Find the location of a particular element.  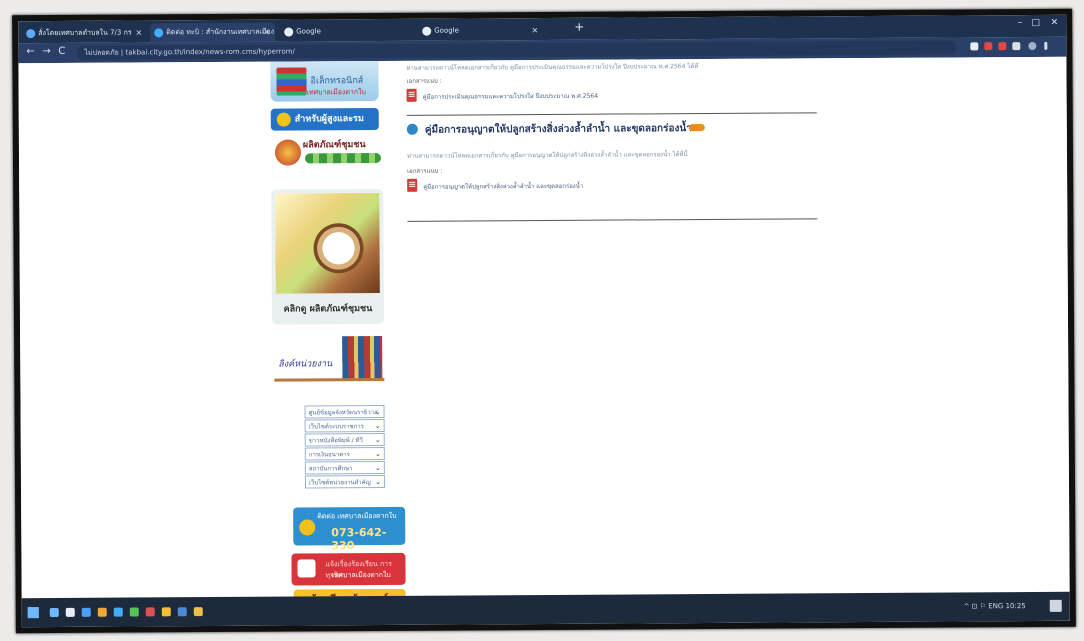

elderly-person-icon is located at coordinates (283, 119).